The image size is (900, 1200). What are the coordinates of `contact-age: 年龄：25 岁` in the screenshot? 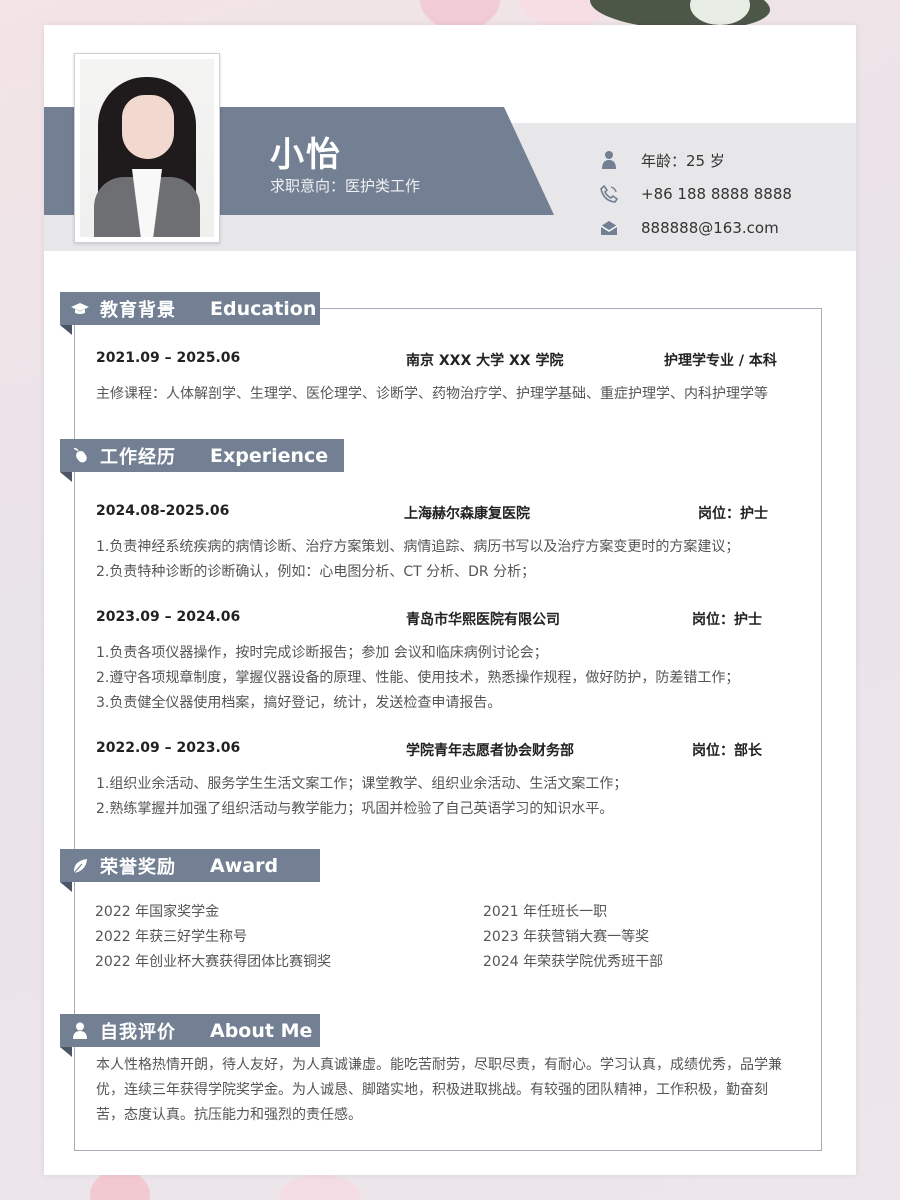 It's located at (695, 160).